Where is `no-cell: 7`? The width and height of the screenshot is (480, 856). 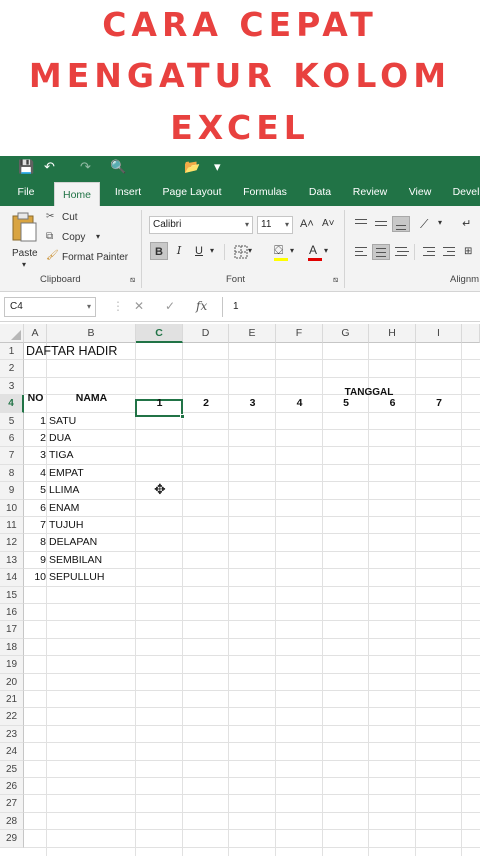 no-cell: 7 is located at coordinates (35, 525).